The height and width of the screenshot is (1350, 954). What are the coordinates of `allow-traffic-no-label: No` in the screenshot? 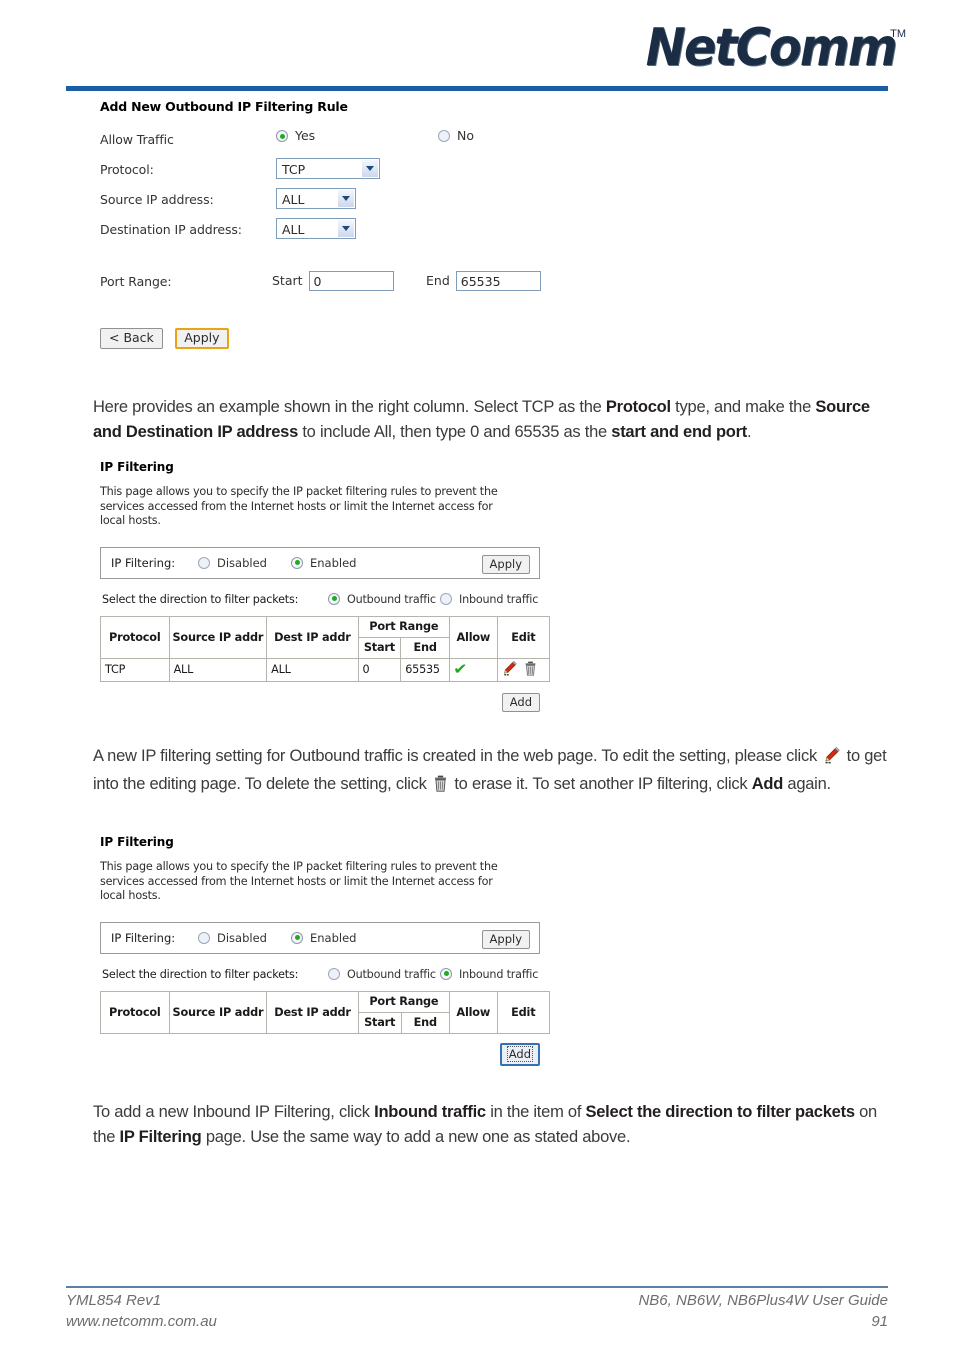 It's located at (465, 135).